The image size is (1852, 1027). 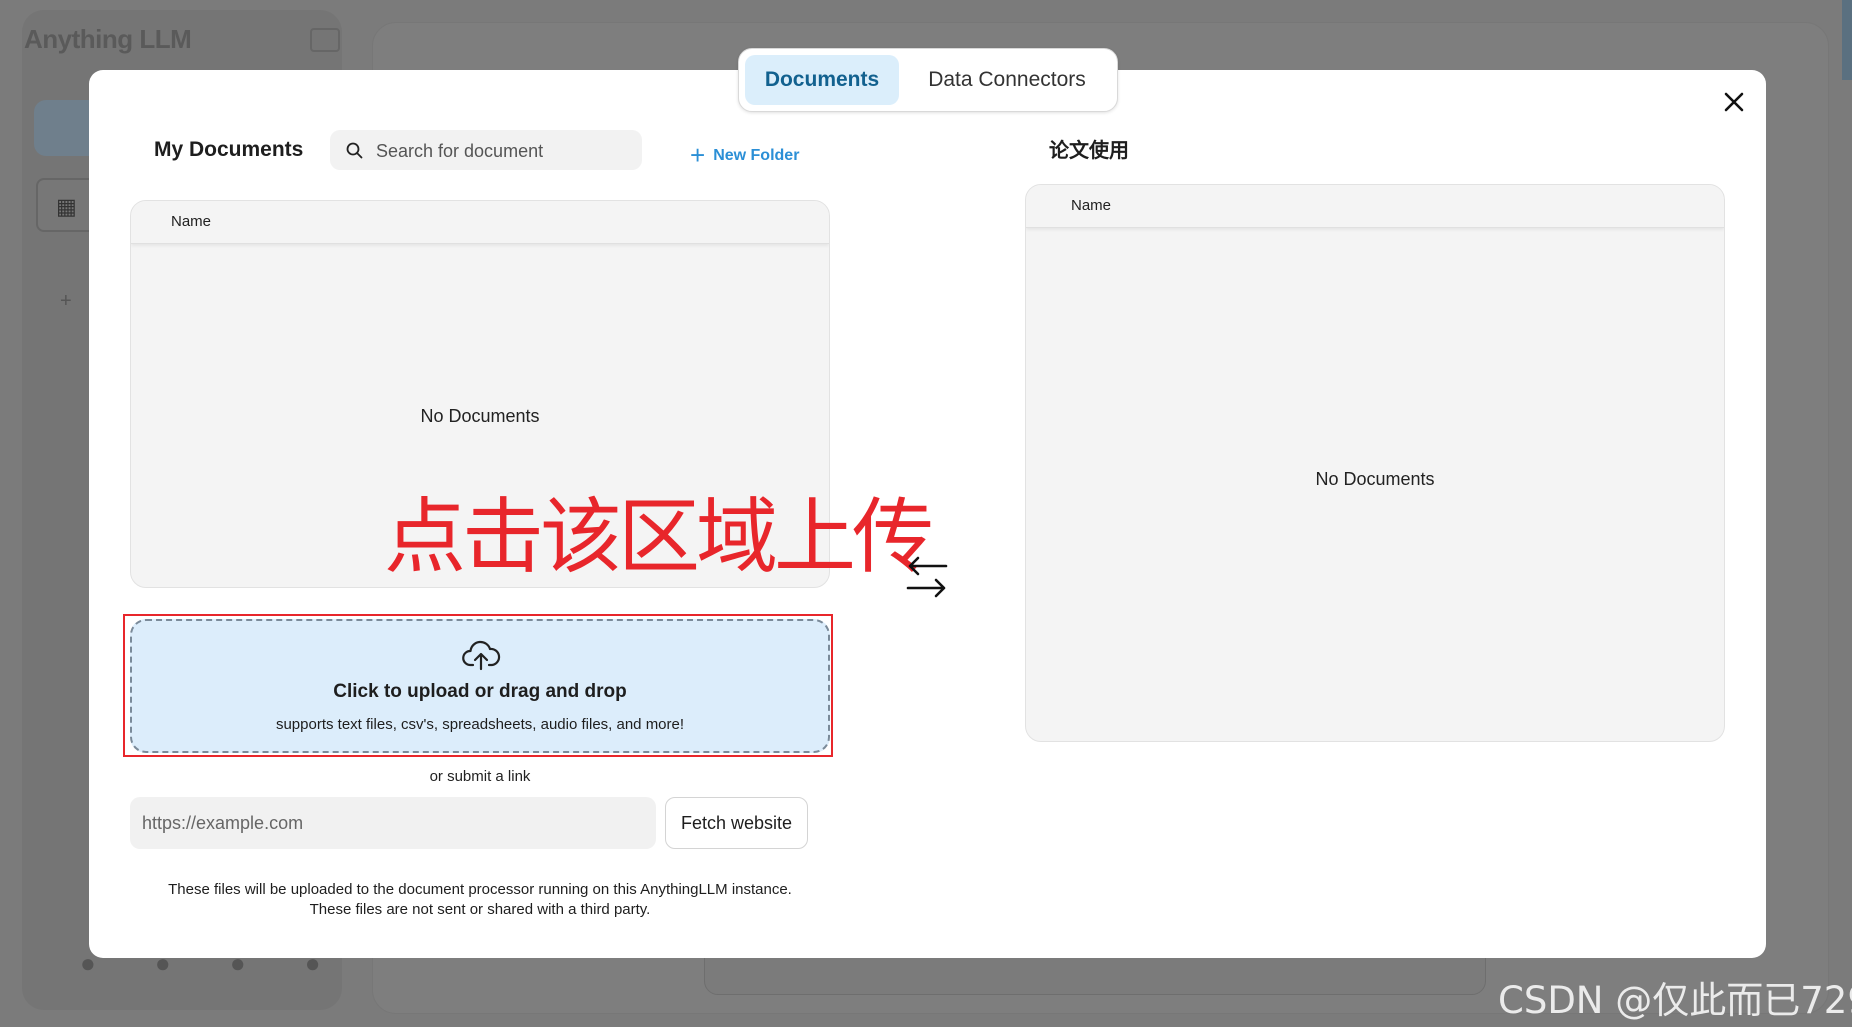 I want to click on upload-title: Click to upload or drag and drop, so click(x=480, y=691).